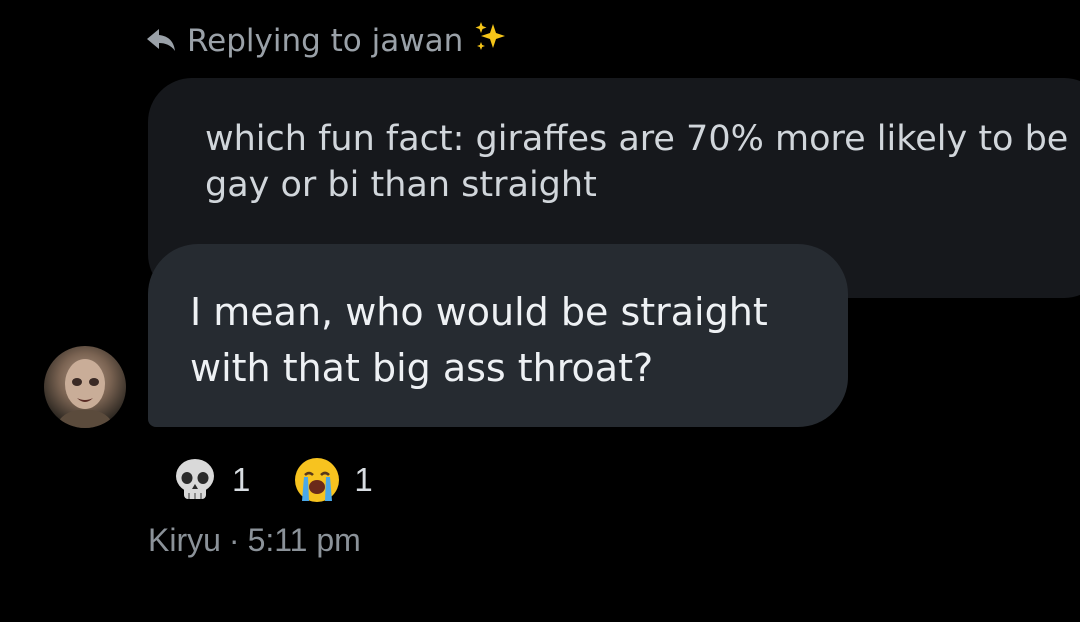 The image size is (1080, 622). Describe the element at coordinates (304, 540) in the screenshot. I see `timestamp: 5:11 pm` at that location.